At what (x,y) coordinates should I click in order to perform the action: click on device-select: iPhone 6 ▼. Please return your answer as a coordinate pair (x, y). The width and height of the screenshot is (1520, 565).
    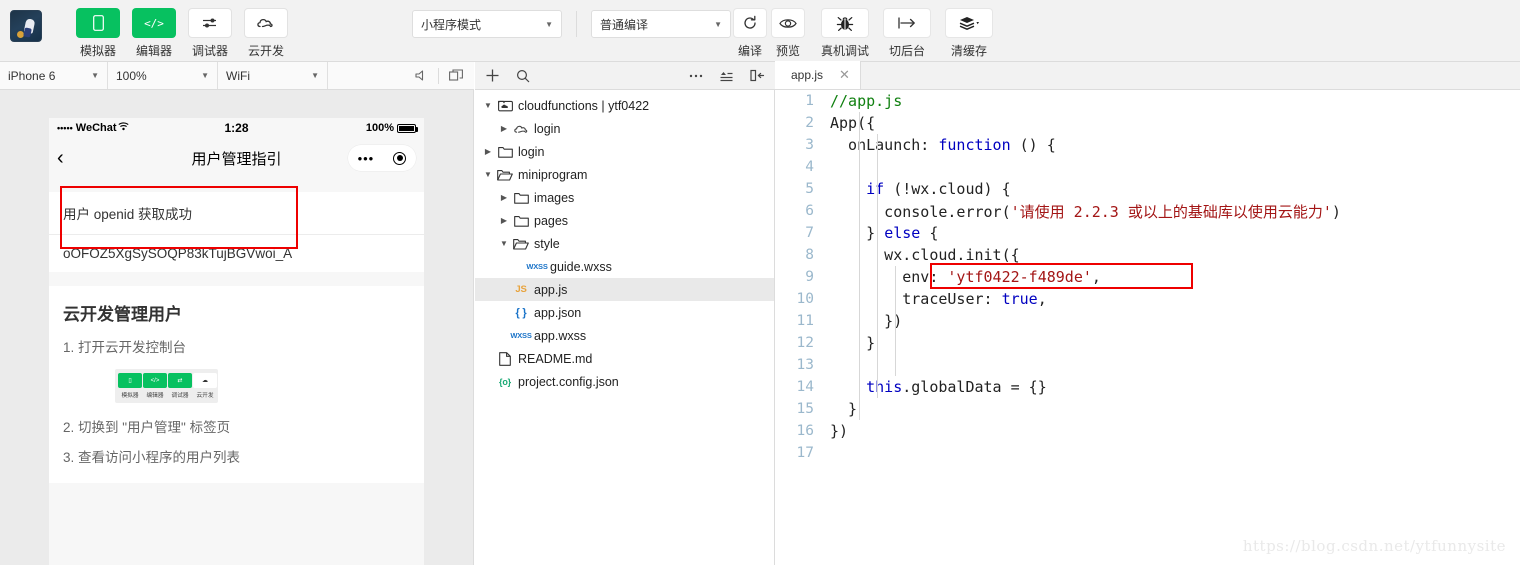
    Looking at the image, I should click on (54, 75).